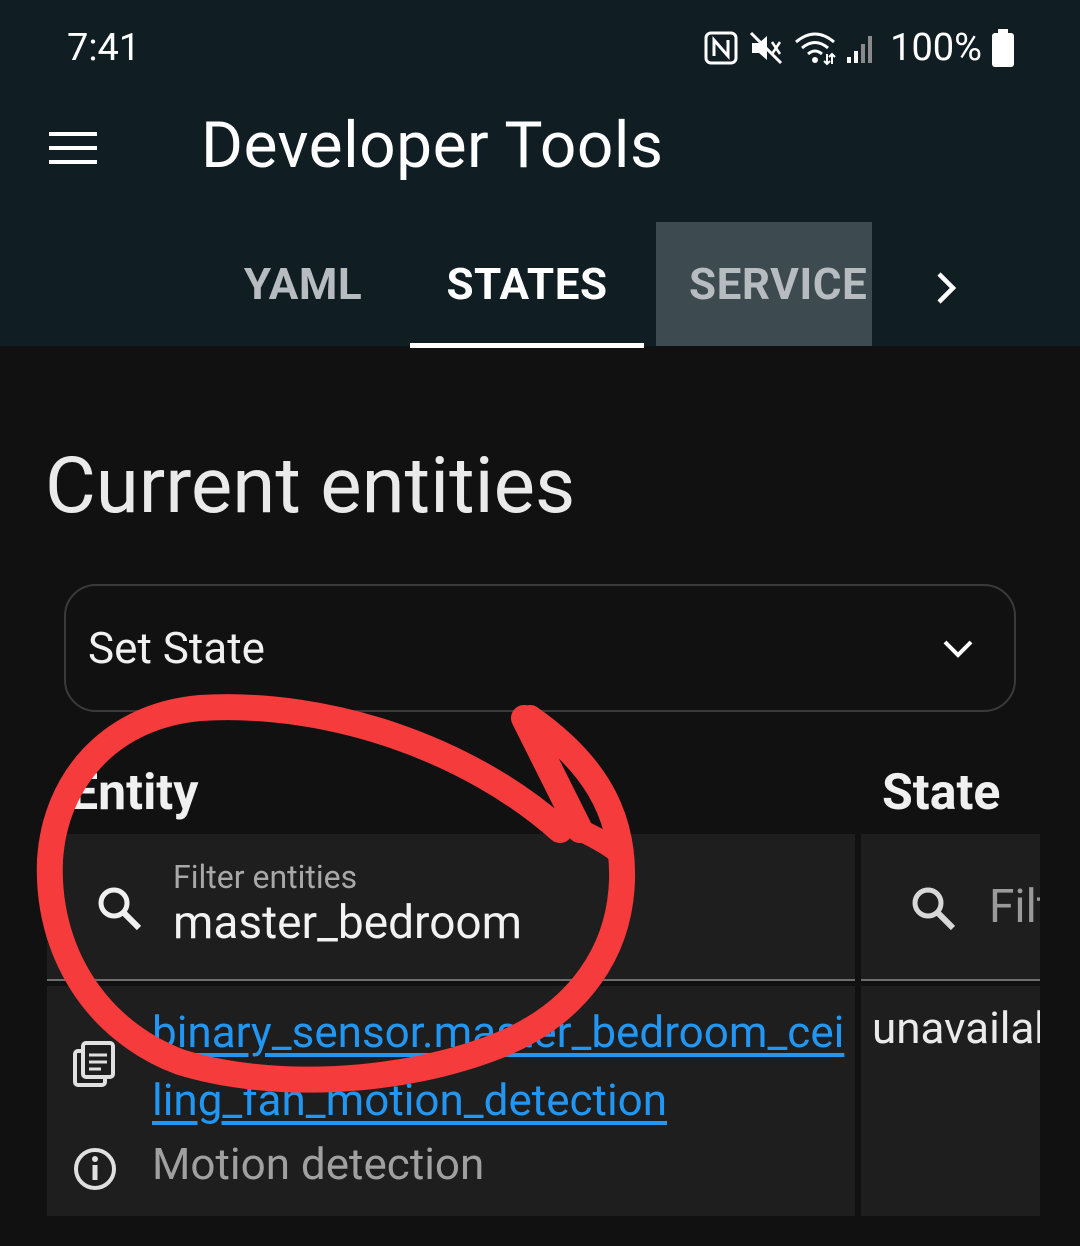 This screenshot has width=1080, height=1246. I want to click on state-filter-placeholder: Filter states, so click(1014, 907).